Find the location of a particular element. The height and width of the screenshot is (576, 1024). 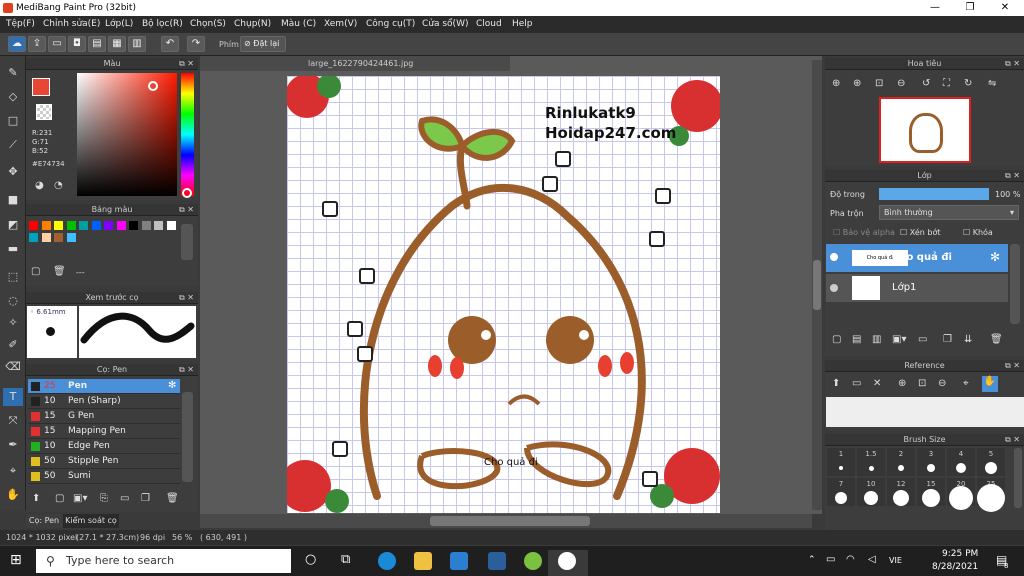

layer-menu-icon: ▣▾ is located at coordinates (899, 339).